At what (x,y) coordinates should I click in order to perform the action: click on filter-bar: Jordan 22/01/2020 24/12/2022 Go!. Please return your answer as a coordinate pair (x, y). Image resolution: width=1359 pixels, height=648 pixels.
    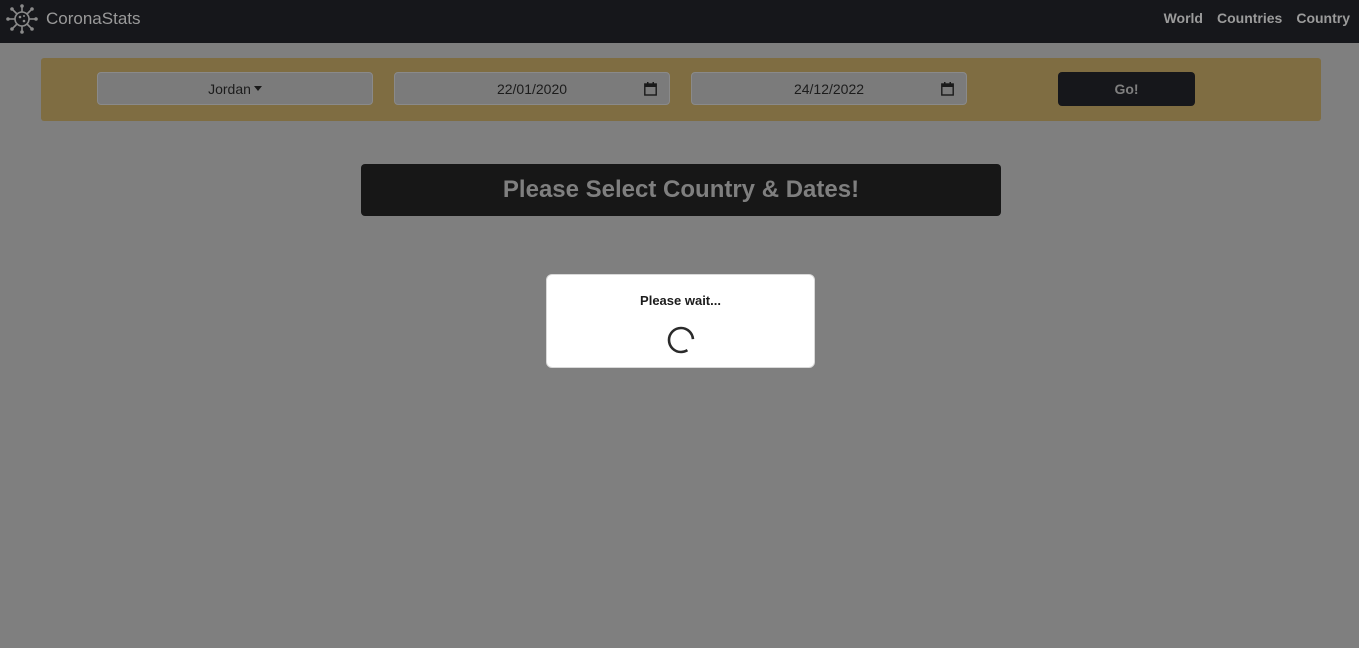
    Looking at the image, I should click on (681, 89).